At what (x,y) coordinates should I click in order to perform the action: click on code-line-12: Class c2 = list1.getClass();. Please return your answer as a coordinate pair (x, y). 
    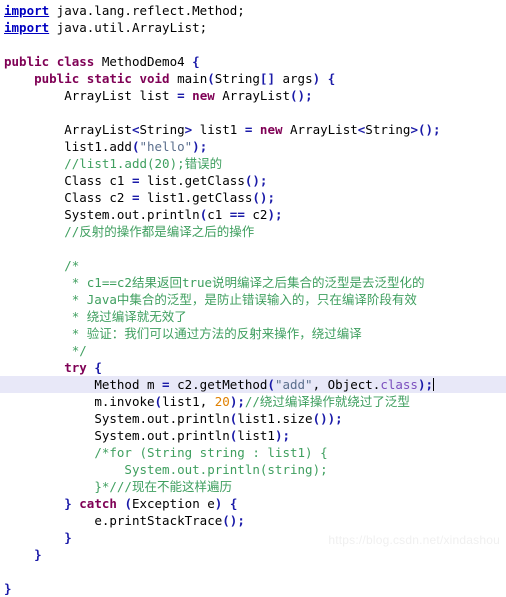
    Looking at the image, I should click on (253, 197).